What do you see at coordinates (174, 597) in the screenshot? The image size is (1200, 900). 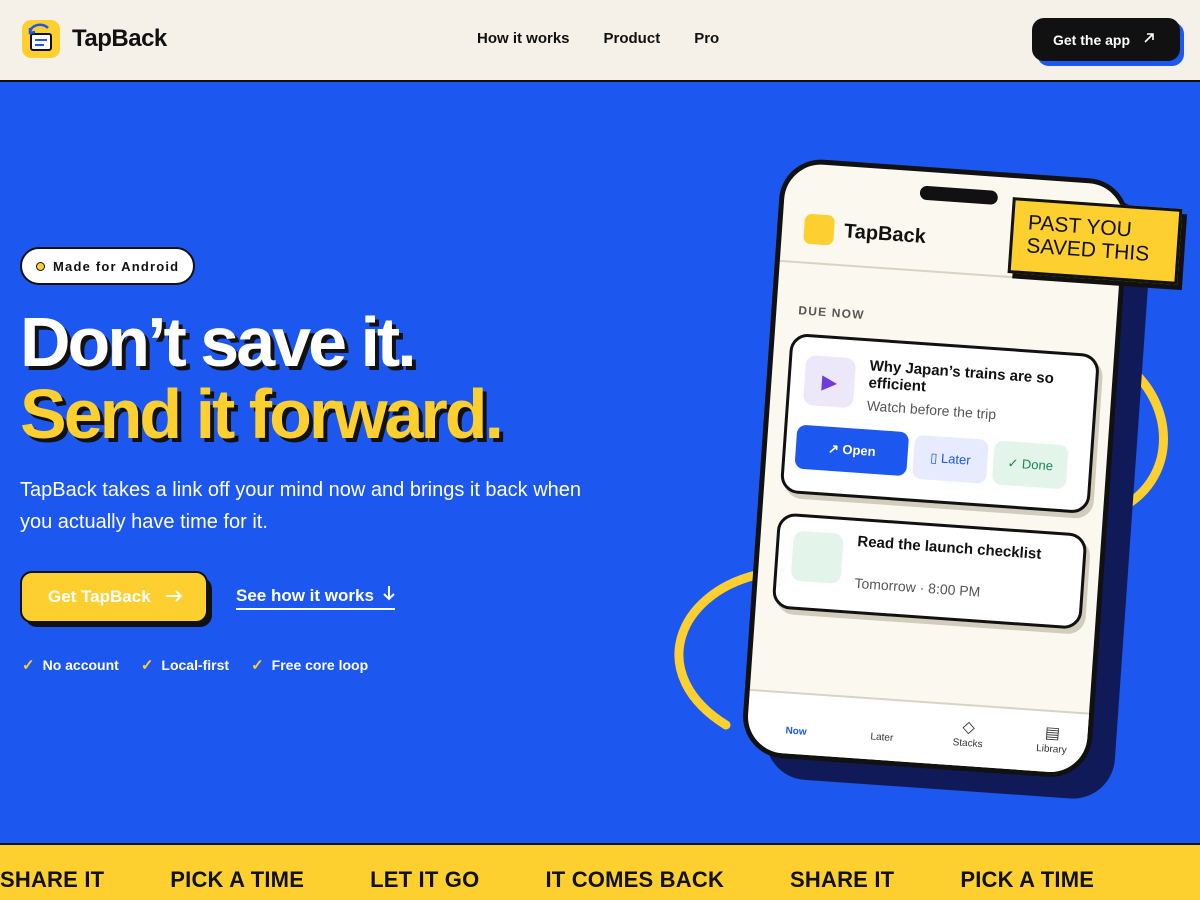 I see `arrow-right-icon` at bounding box center [174, 597].